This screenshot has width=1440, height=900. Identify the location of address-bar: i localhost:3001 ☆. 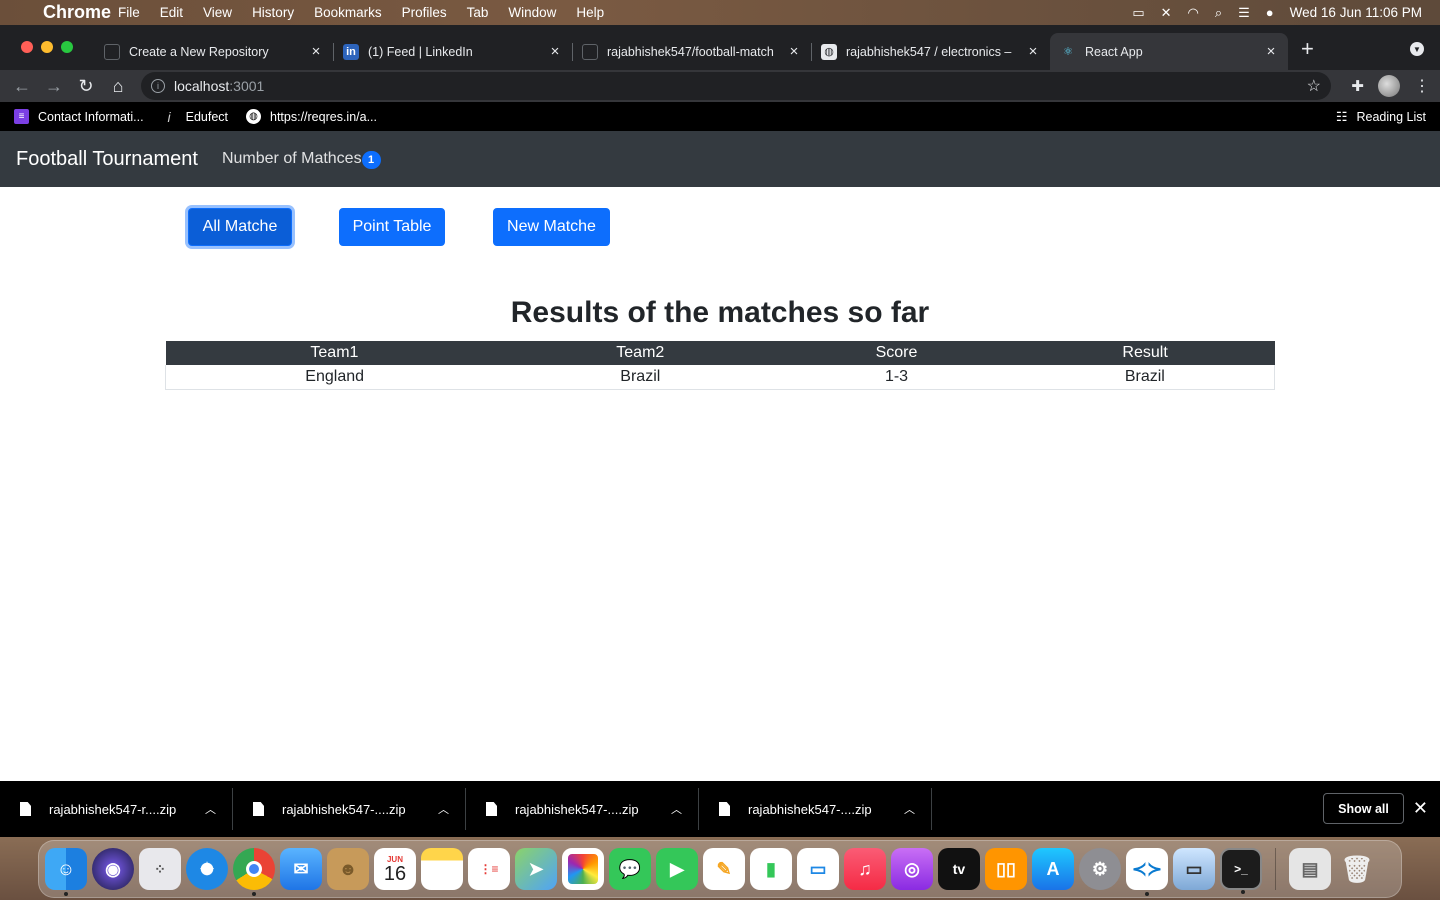
(736, 86).